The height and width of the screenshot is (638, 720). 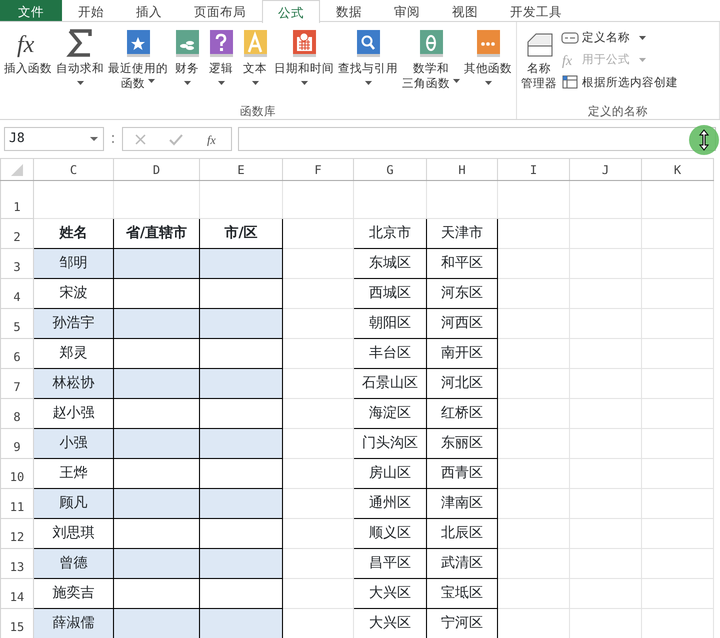 I want to click on table-cell: 河北区, so click(x=462, y=383).